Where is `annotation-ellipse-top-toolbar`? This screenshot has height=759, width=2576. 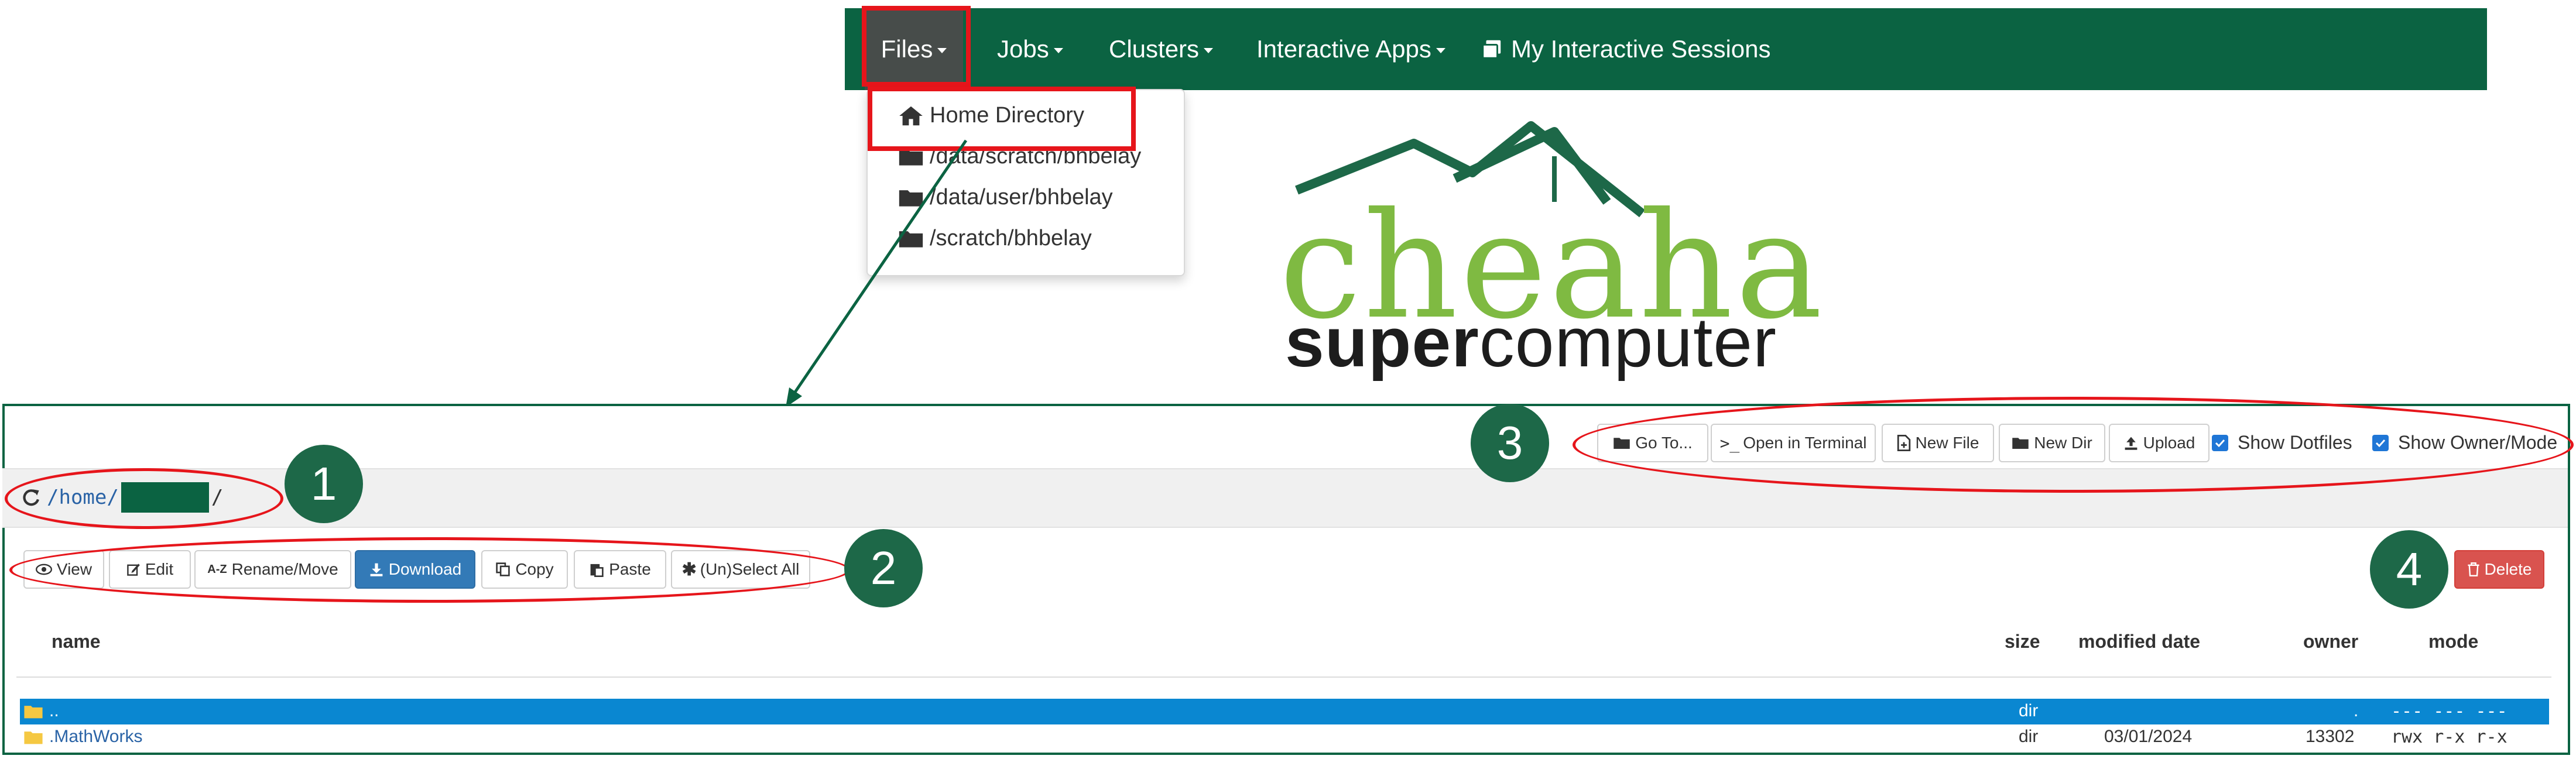 annotation-ellipse-top-toolbar is located at coordinates (2073, 445).